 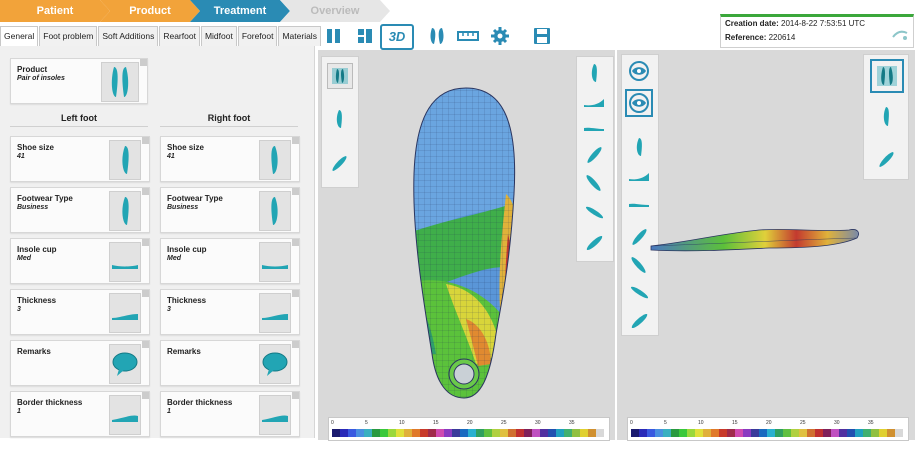 What do you see at coordinates (230, 312) in the screenshot?
I see `right-thickness-card: Thickness 3` at bounding box center [230, 312].